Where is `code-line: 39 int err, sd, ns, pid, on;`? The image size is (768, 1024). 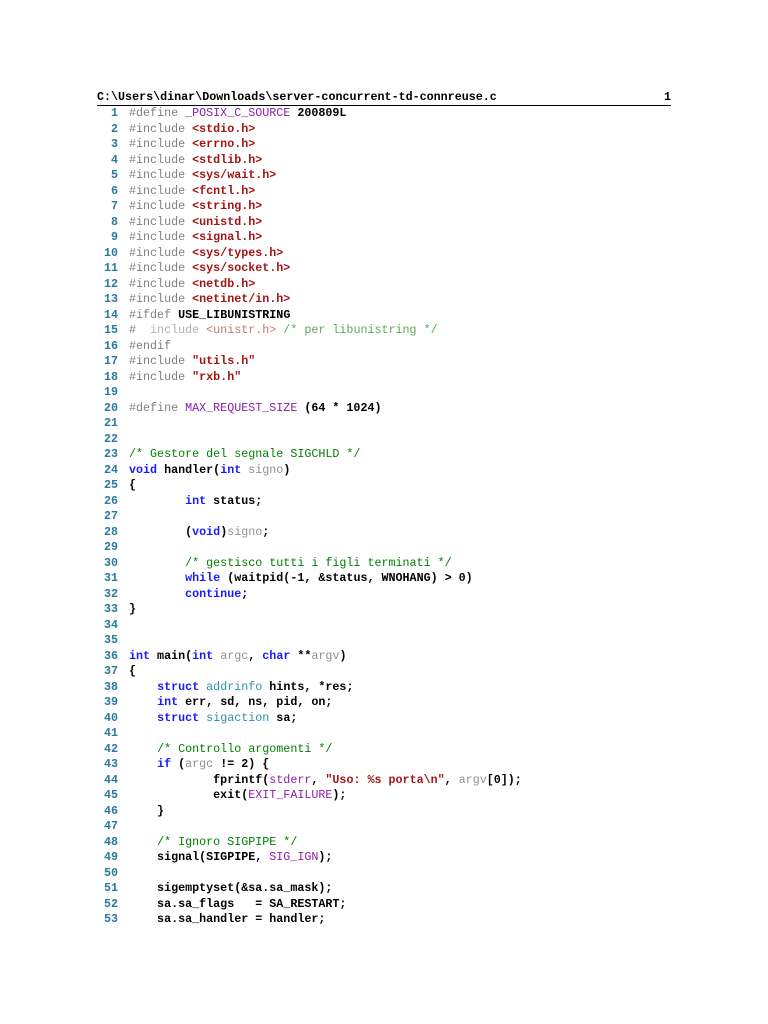 code-line: 39 int err, sd, ns, pid, on; is located at coordinates (309, 703).